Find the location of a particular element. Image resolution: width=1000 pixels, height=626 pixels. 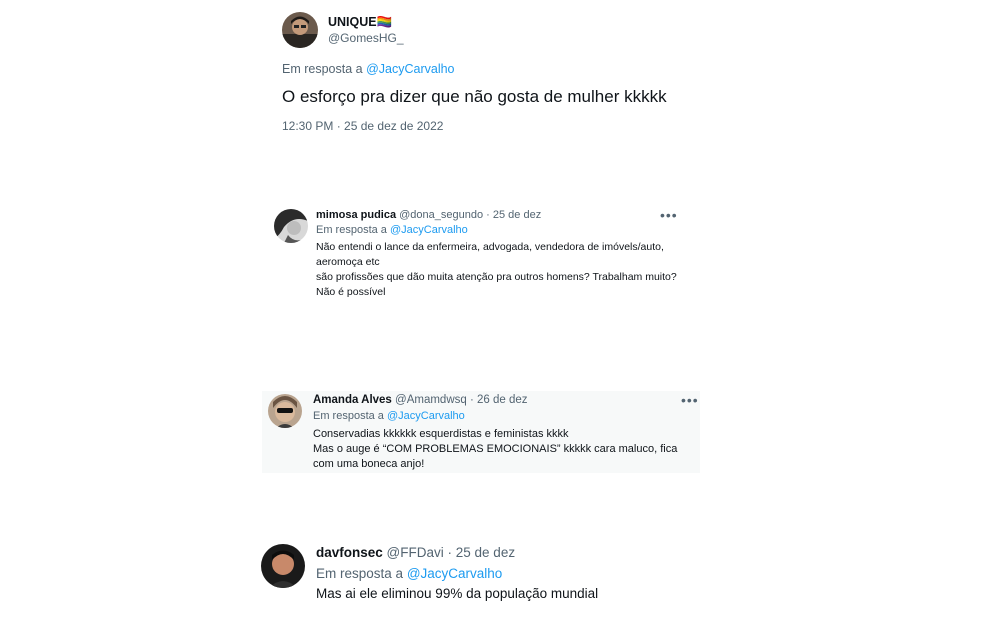

tweet-header: mimosa pudica @dona_segundo · 25 de dez is located at coordinates (428, 215).